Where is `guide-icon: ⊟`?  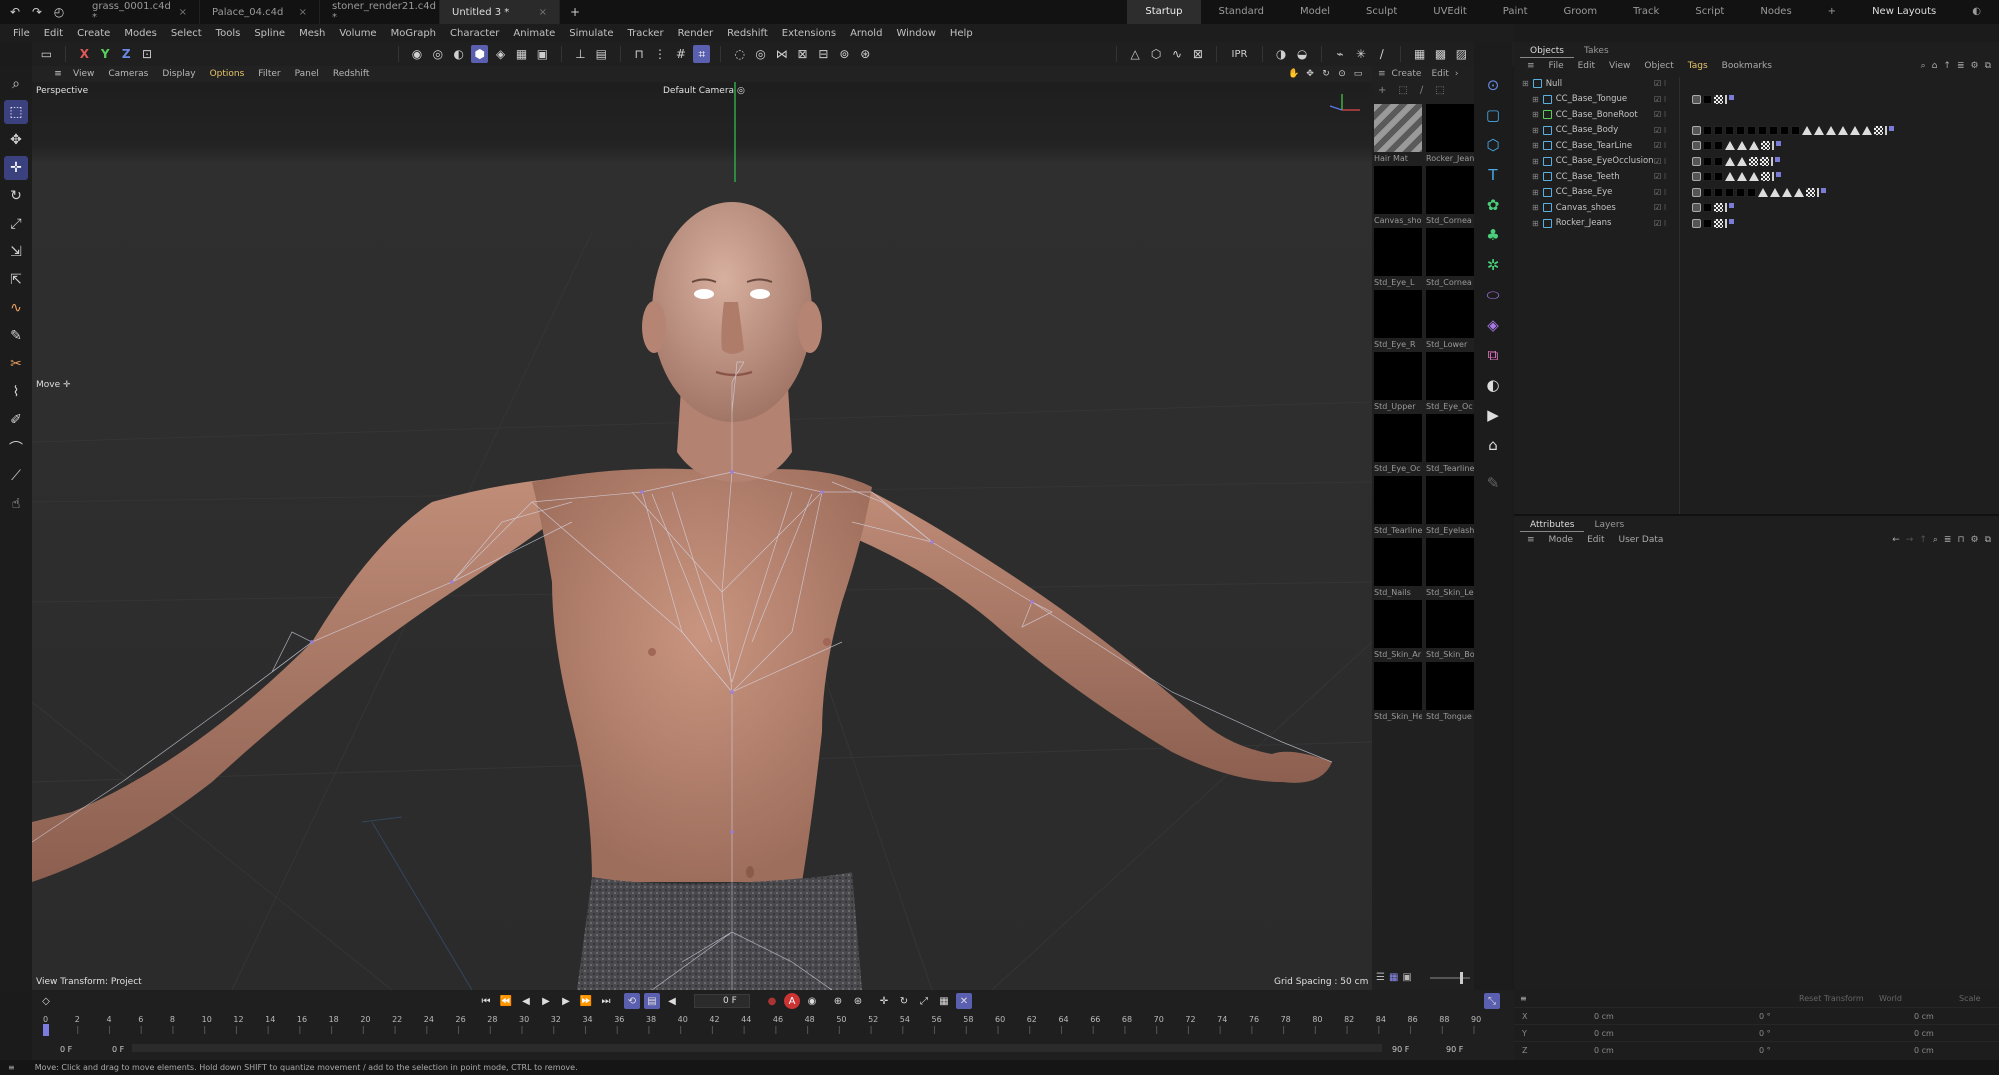 guide-icon: ⊟ is located at coordinates (823, 54).